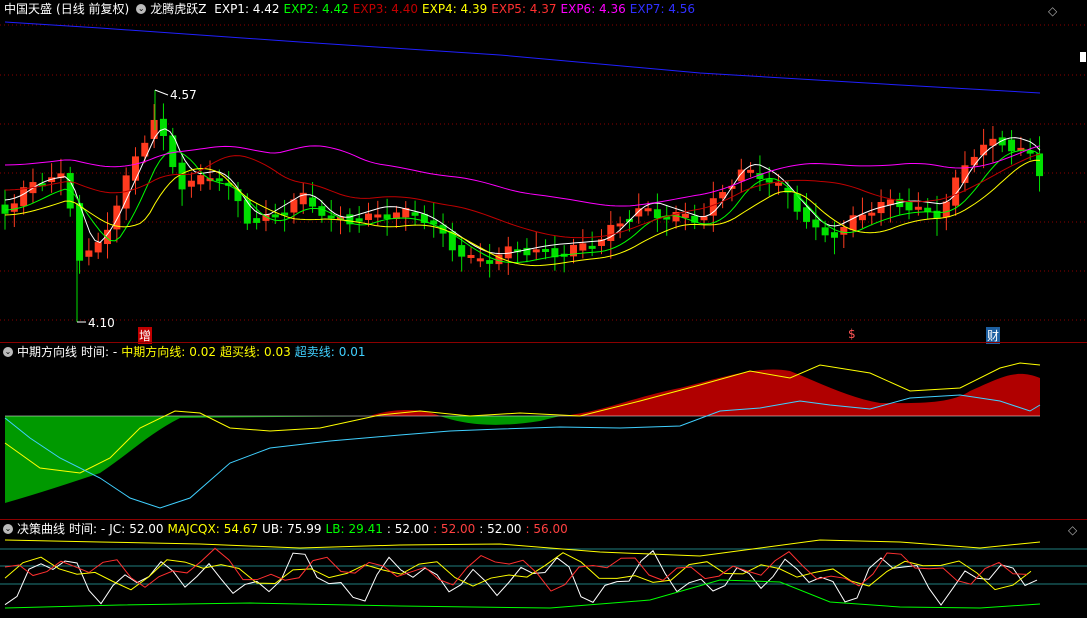 Image resolution: width=1087 pixels, height=618 pixels. I want to click on negative-area, so click(187, 459).